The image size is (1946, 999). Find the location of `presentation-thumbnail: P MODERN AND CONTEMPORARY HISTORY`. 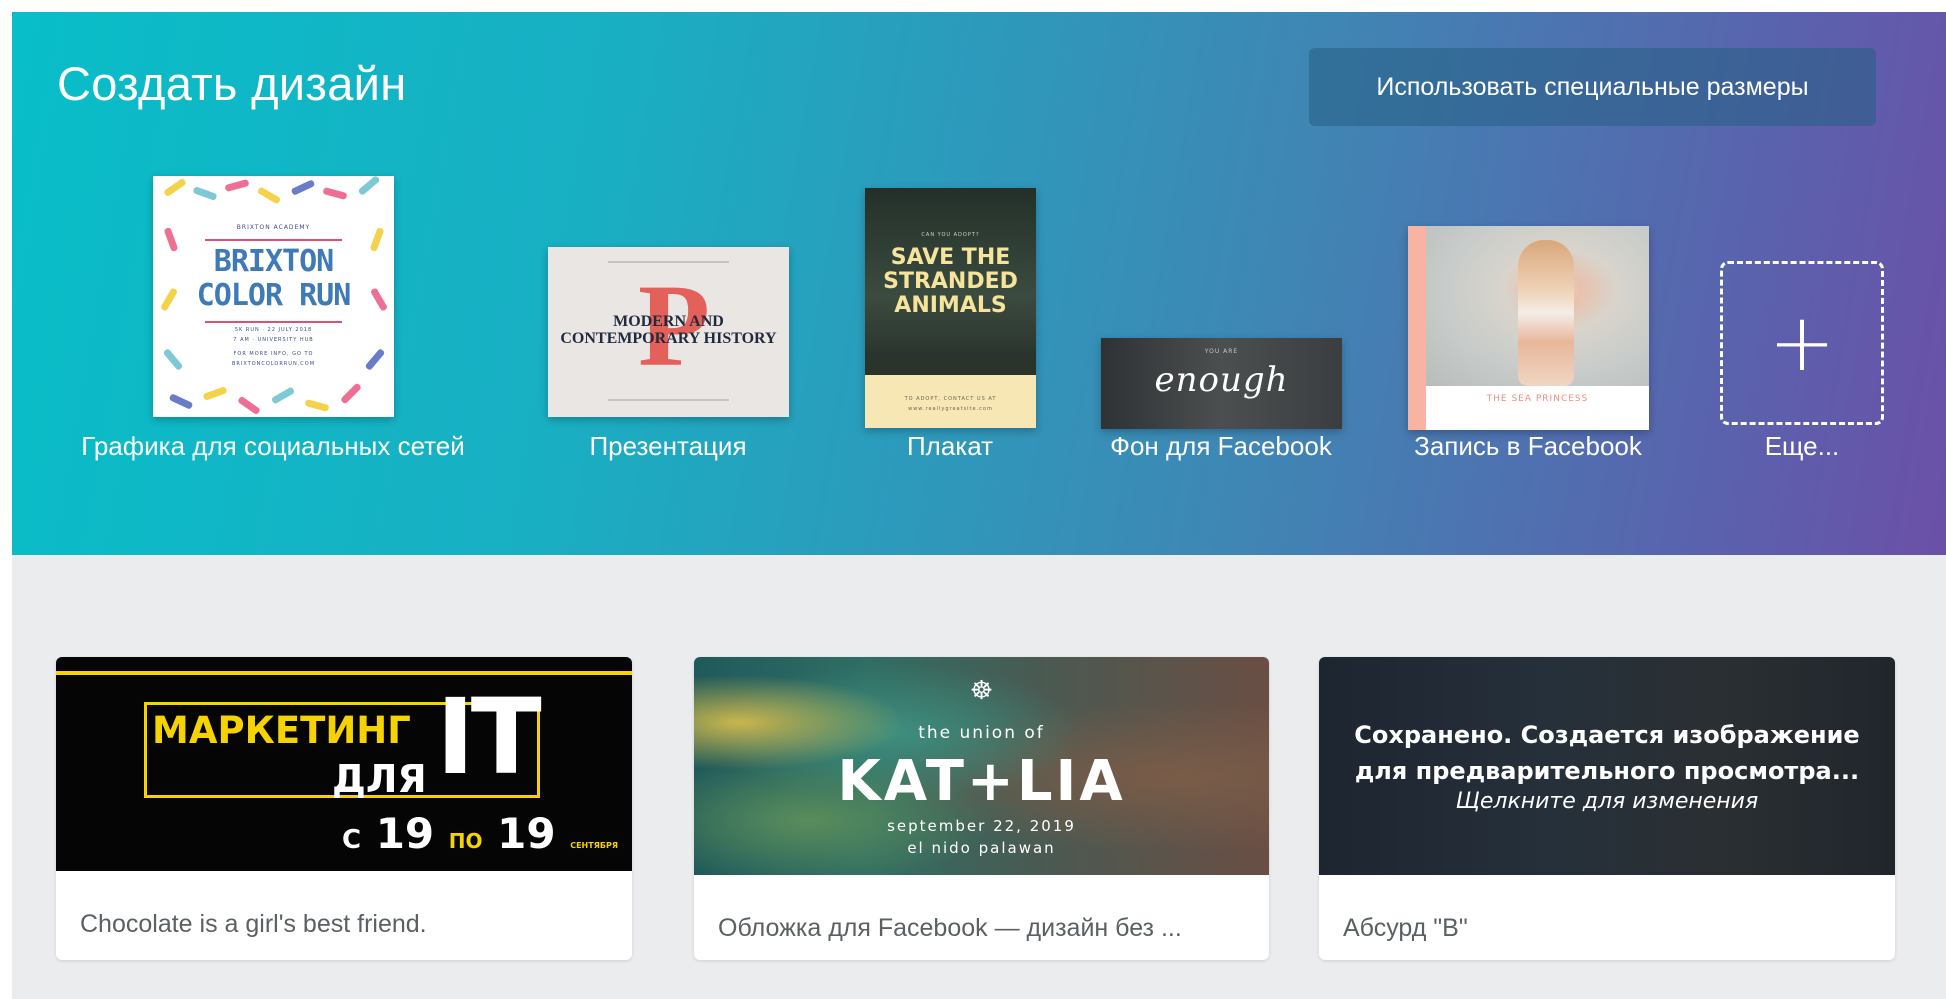

presentation-thumbnail: P MODERN AND CONTEMPORARY HISTORY is located at coordinates (668, 332).